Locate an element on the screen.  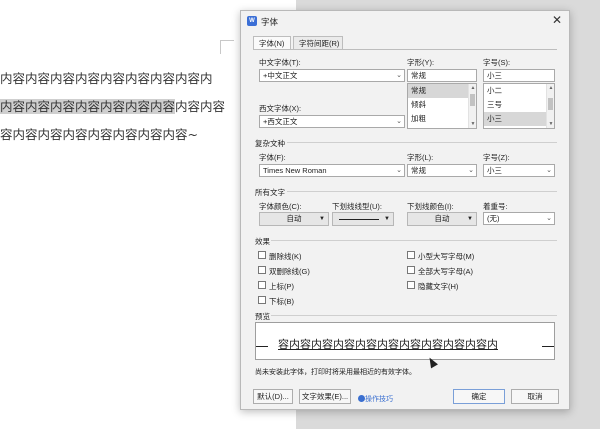
size-option-1: 小二 is located at coordinates (519, 91).